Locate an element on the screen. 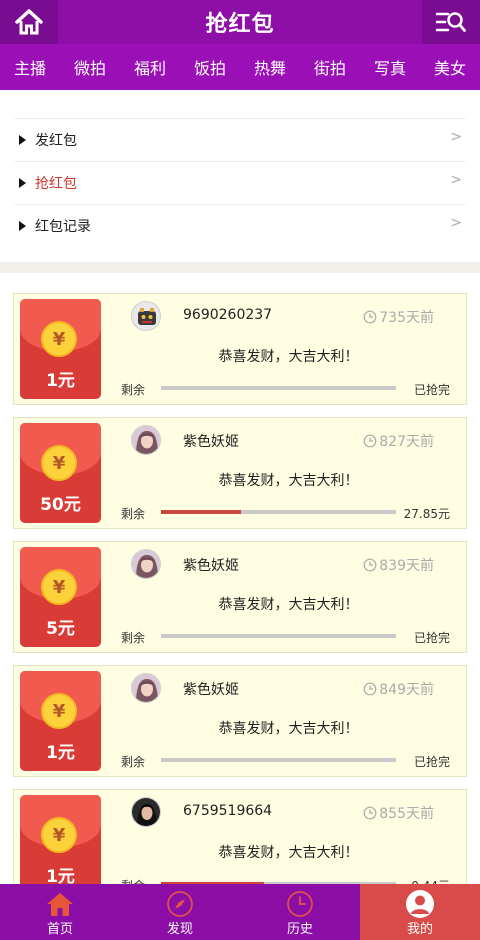  sent-time: 849天前 is located at coordinates (398, 689).